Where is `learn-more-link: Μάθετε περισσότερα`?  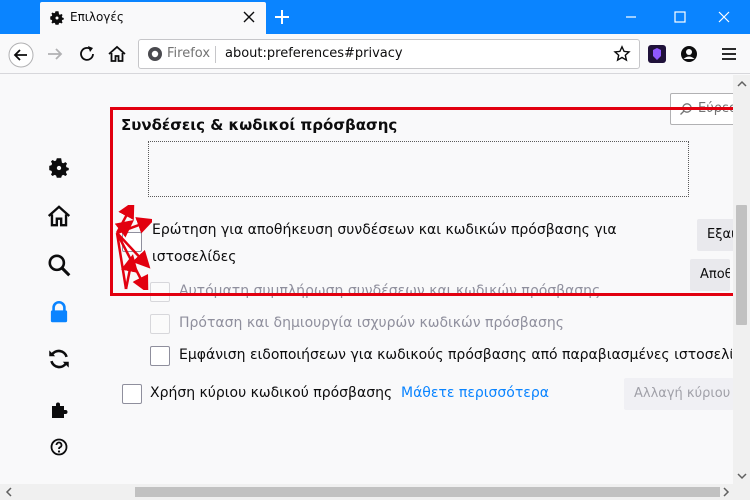 learn-more-link: Μάθετε περισσότερα is located at coordinates (475, 393).